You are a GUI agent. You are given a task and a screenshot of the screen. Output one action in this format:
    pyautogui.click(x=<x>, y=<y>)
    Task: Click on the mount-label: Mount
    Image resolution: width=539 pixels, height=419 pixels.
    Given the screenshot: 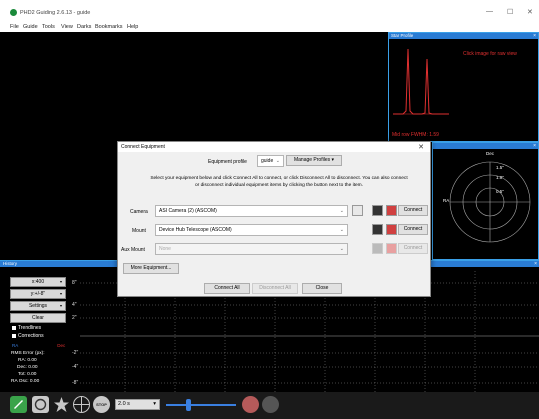 What is the action you would take?
    pyautogui.click(x=139, y=231)
    